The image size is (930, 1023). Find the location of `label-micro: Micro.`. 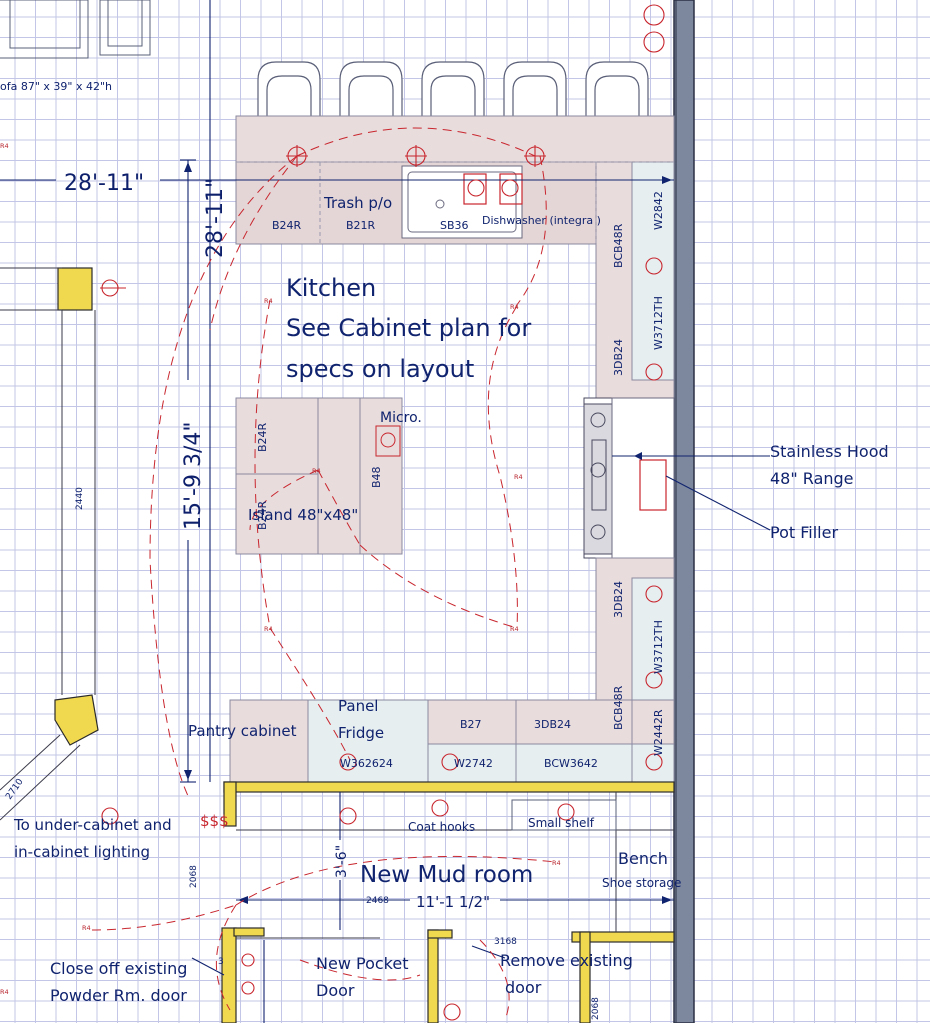

label-micro: Micro. is located at coordinates (401, 418).